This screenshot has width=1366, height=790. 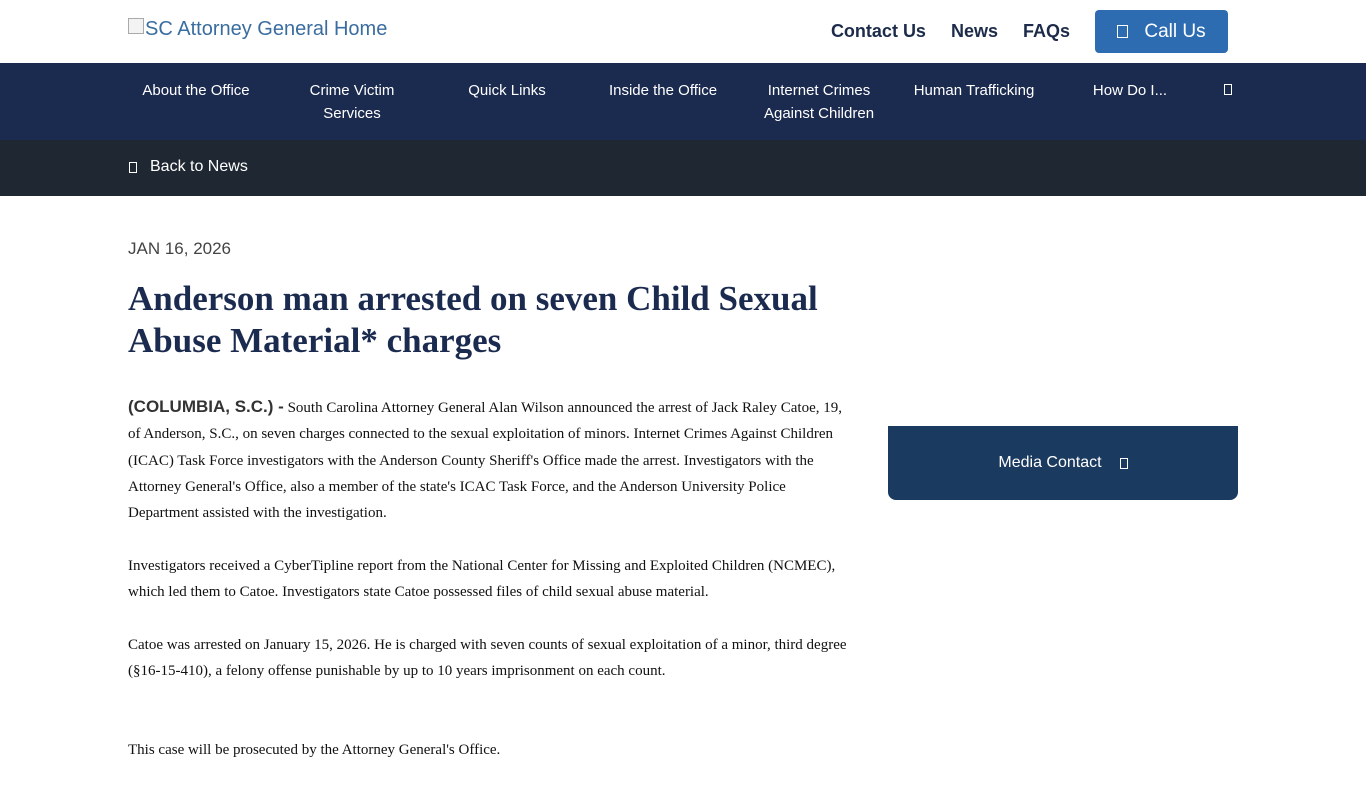 I want to click on nav-internet-crimes-against-children: Internet Crimes Against Children, so click(x=819, y=102).